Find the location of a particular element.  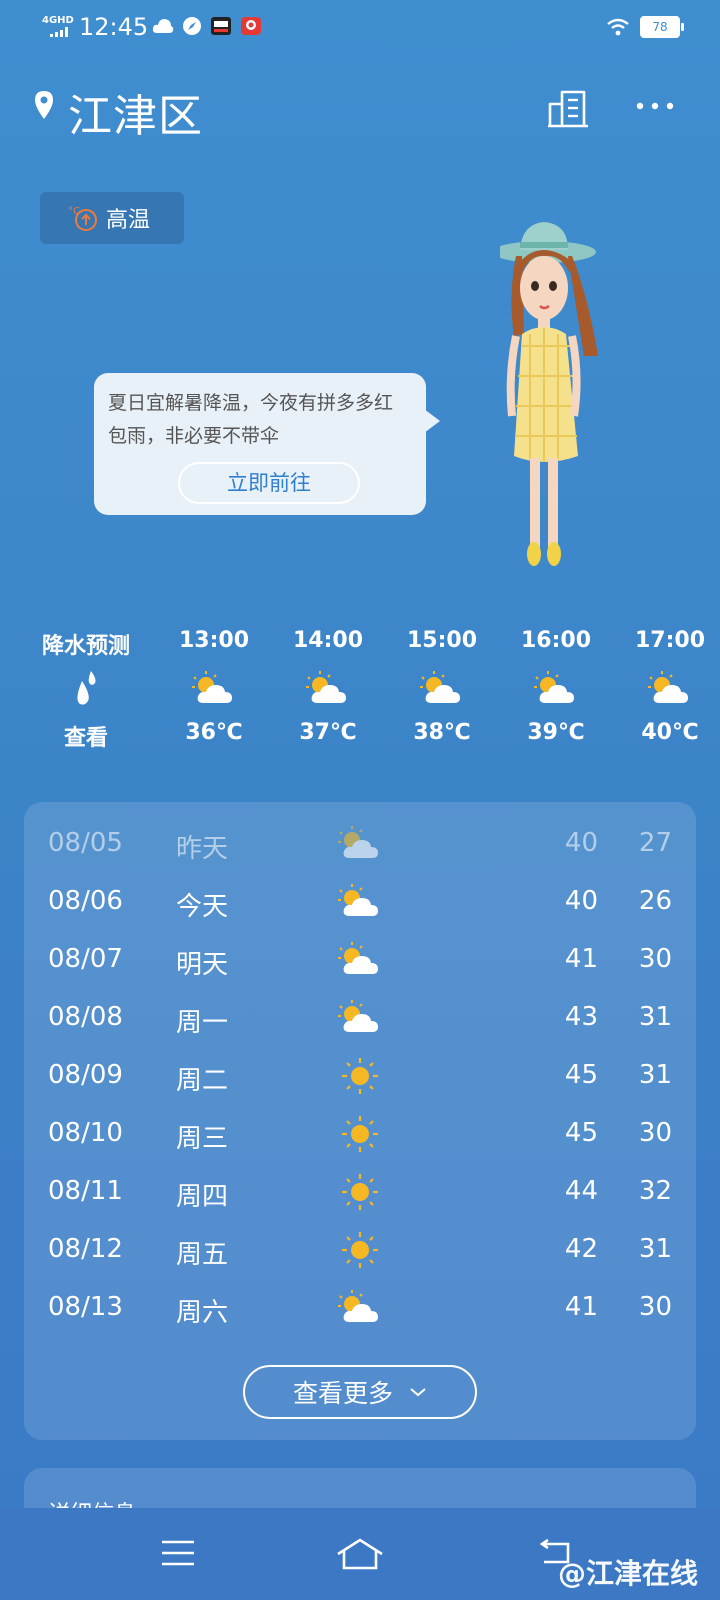

day-weekday: 今天 is located at coordinates (202, 907).